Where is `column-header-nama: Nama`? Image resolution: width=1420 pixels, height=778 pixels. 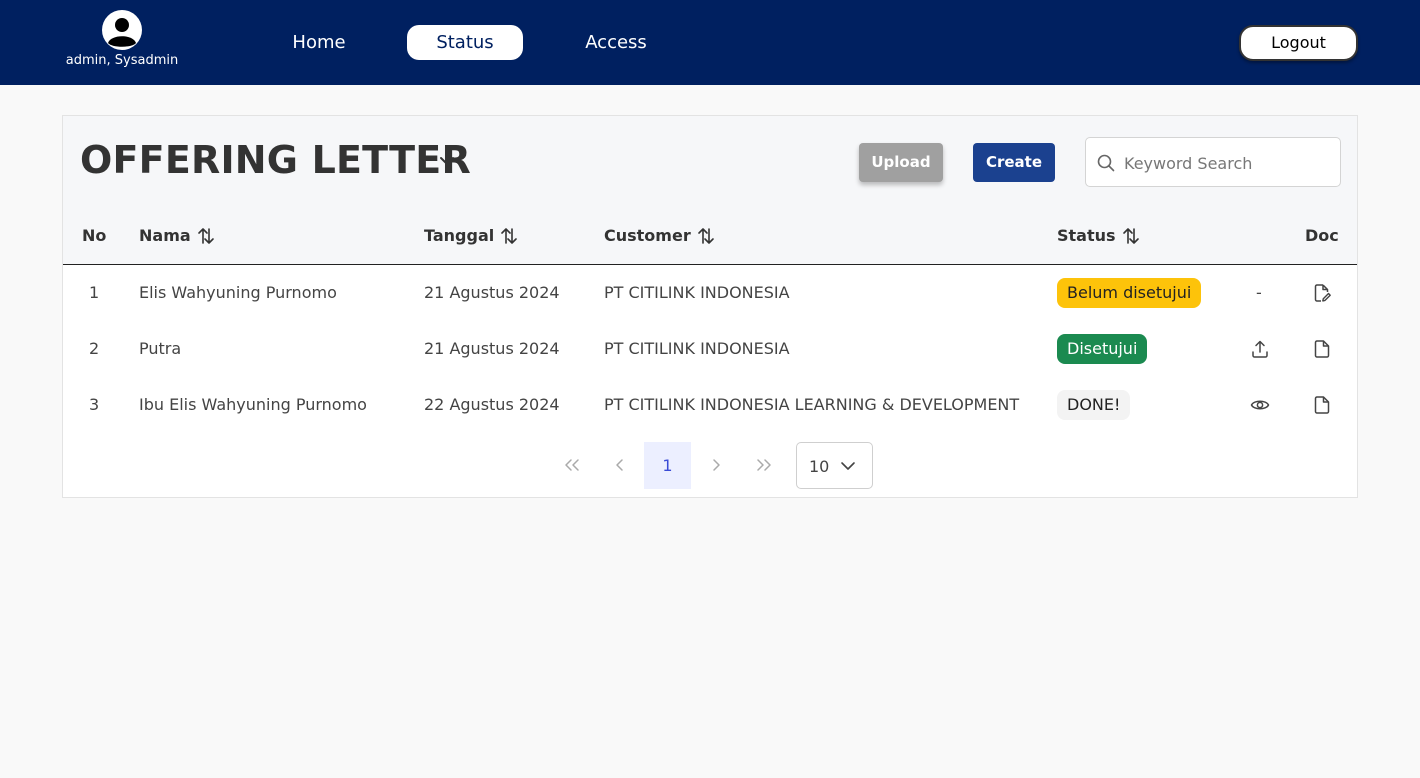
column-header-nama: Nama is located at coordinates (177, 235).